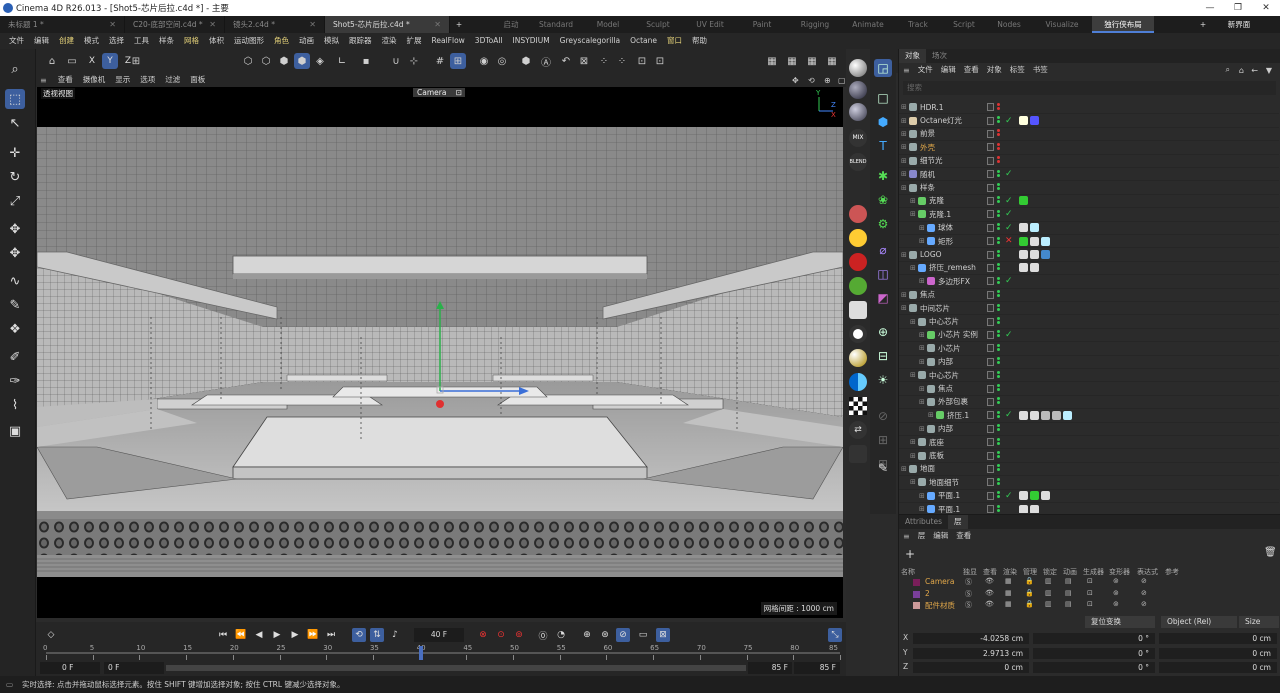  I want to click on axis-toggle-x: X, so click(92, 61).